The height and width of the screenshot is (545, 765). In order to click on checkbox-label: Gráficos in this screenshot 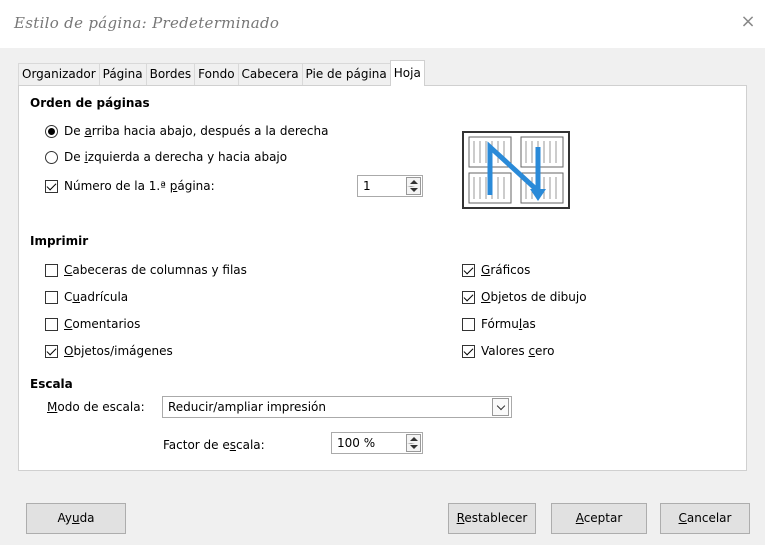, I will do `click(506, 270)`.